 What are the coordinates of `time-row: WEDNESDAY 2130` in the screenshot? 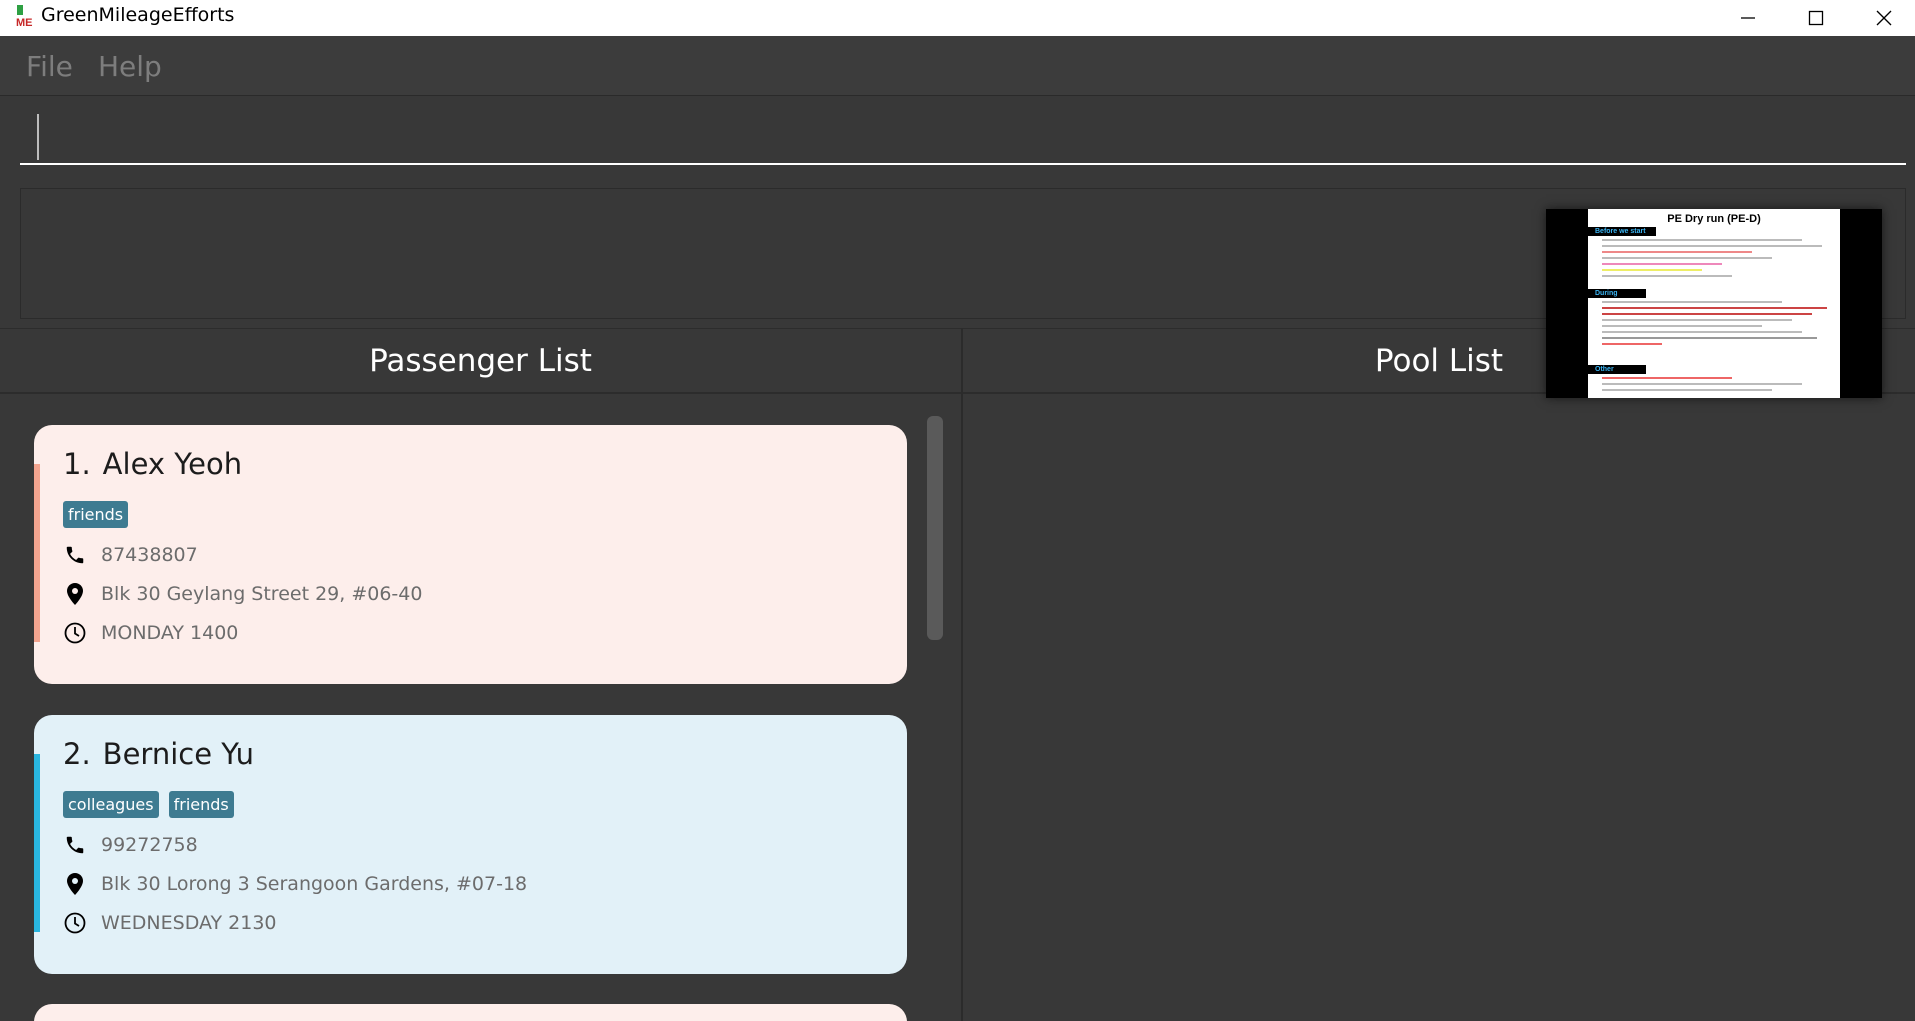 It's located at (170, 923).